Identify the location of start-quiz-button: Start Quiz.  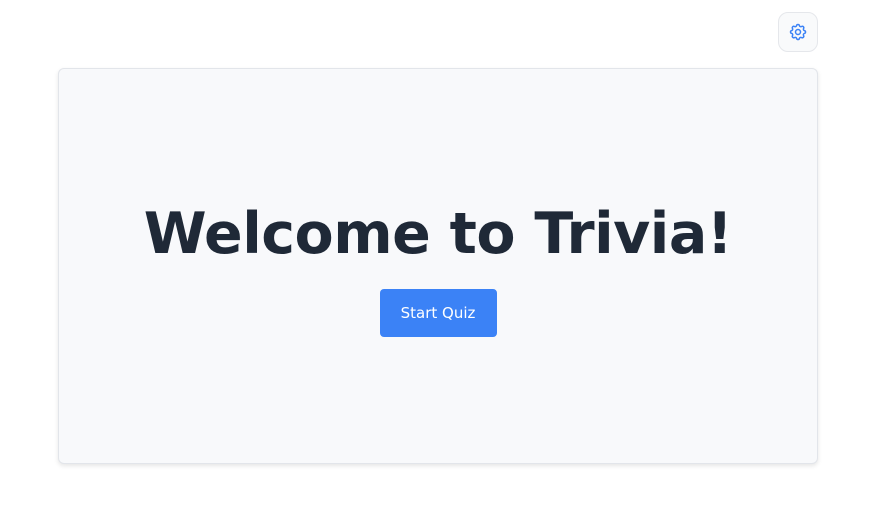
(438, 313).